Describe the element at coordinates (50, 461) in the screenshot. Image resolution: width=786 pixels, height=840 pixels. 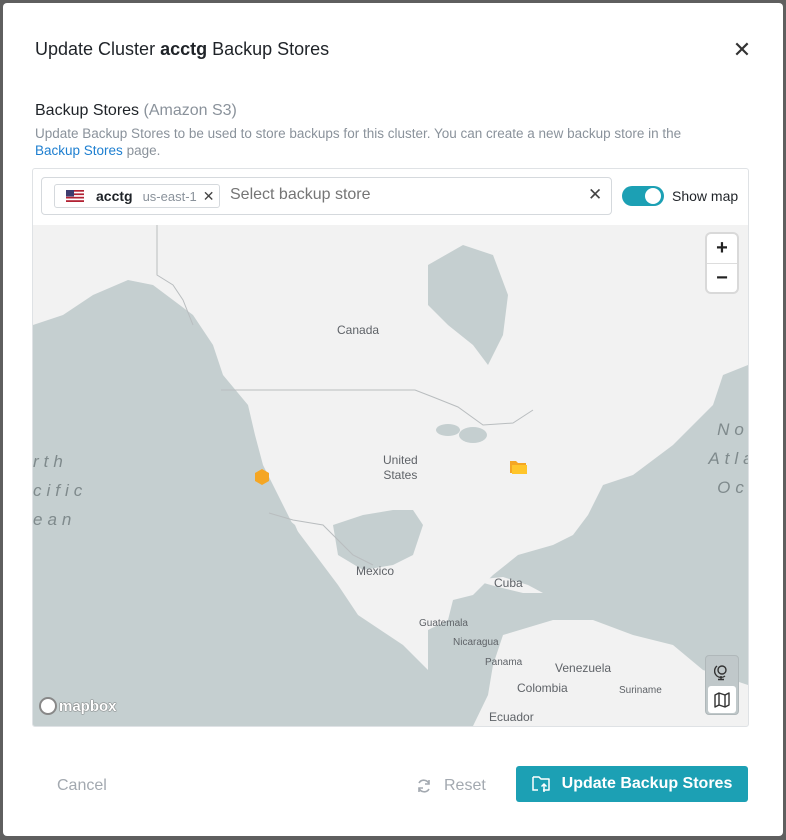
I see `pacific-line1: rth` at that location.